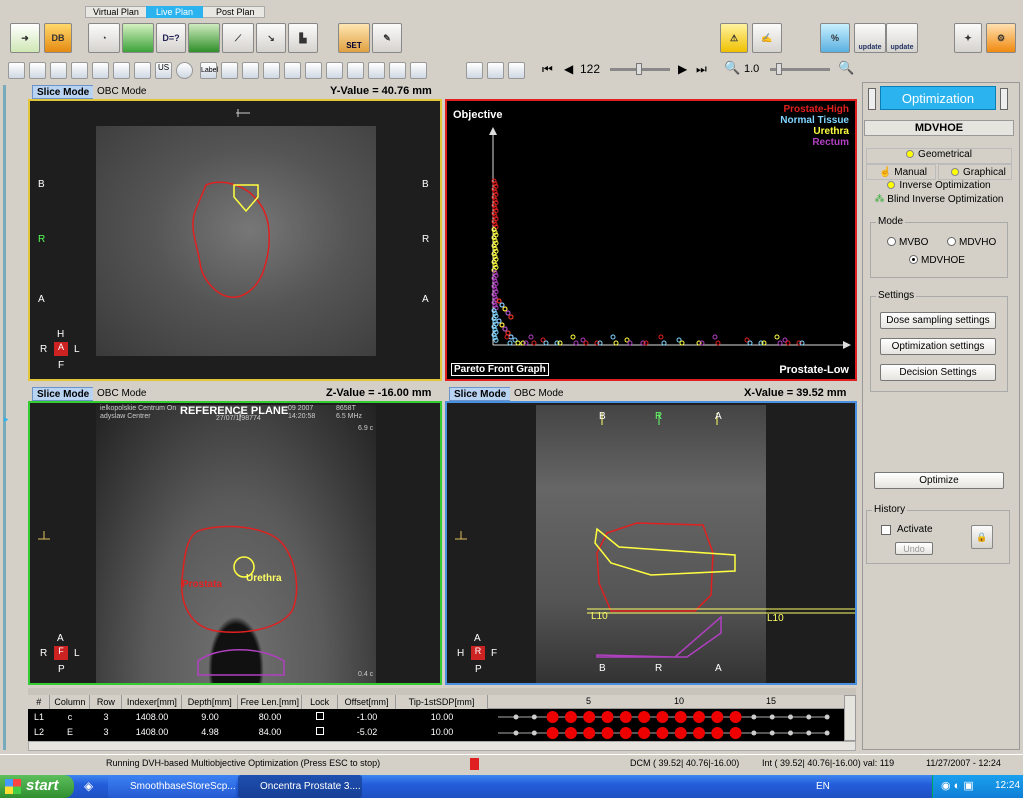 Image resolution: width=1023 pixels, height=798 pixels. Describe the element at coordinates (823, 786) in the screenshot. I see `language-indicator: EN` at that location.